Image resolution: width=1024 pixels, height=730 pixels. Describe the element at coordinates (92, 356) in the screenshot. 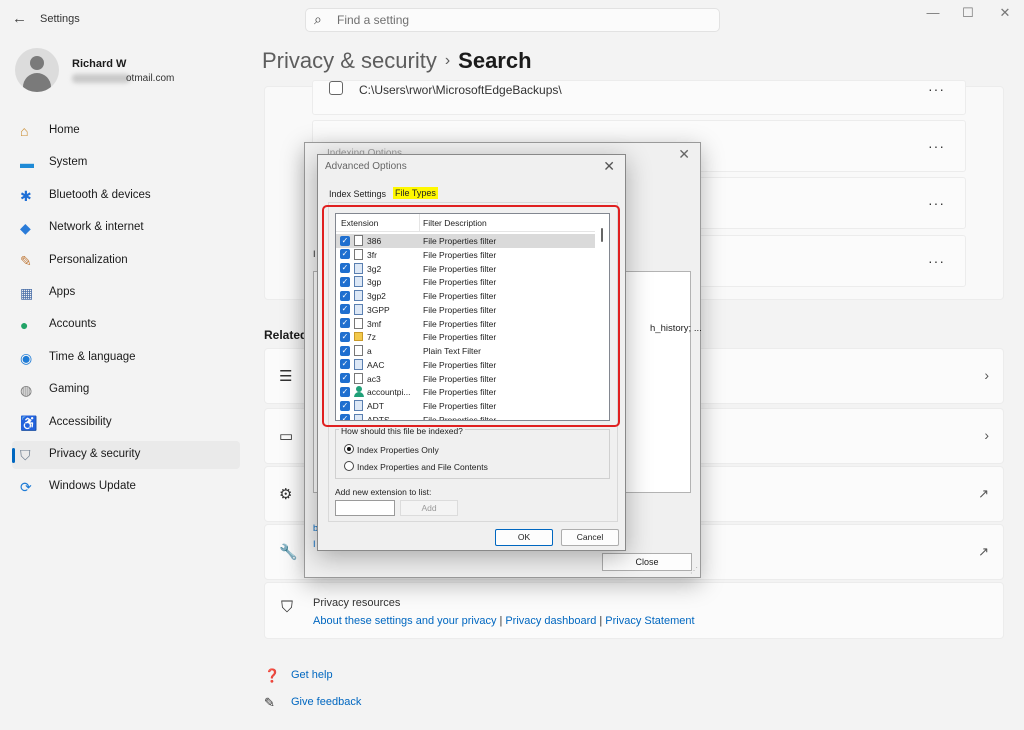

I see `sidebar-item-label: Time & language` at that location.